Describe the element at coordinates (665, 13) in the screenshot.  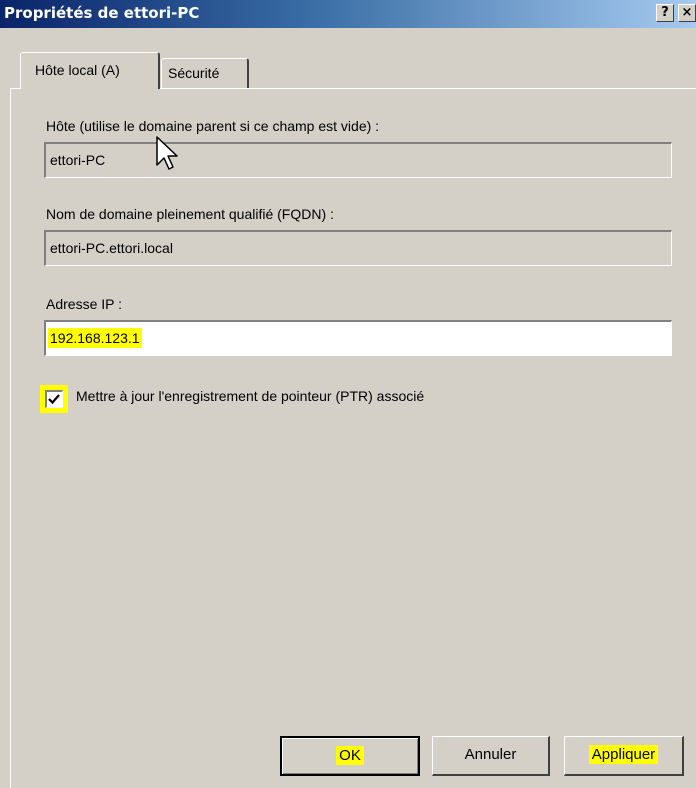
I see `help-button: ?` at that location.